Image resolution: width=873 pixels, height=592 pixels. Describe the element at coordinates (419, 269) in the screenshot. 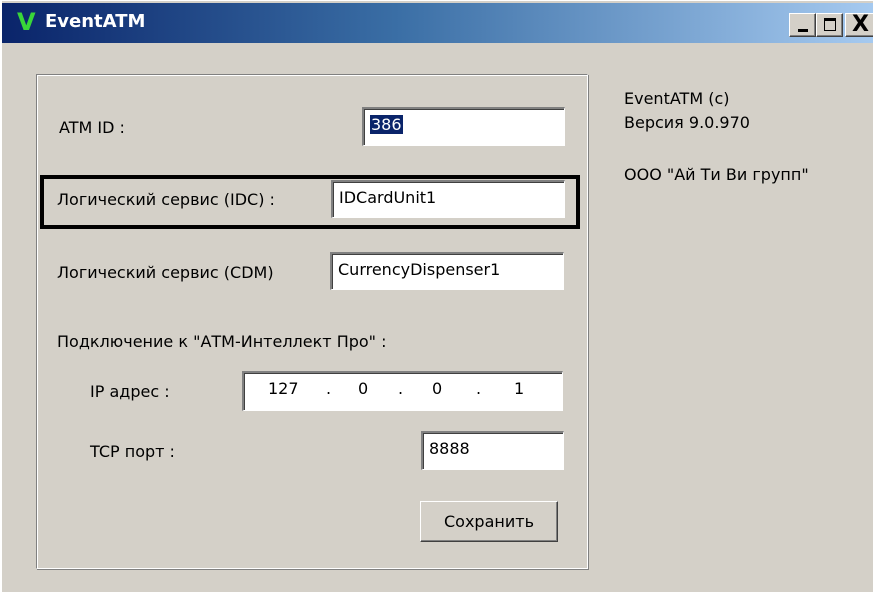

I see `cdm-value: CurrencyDispenser1` at that location.